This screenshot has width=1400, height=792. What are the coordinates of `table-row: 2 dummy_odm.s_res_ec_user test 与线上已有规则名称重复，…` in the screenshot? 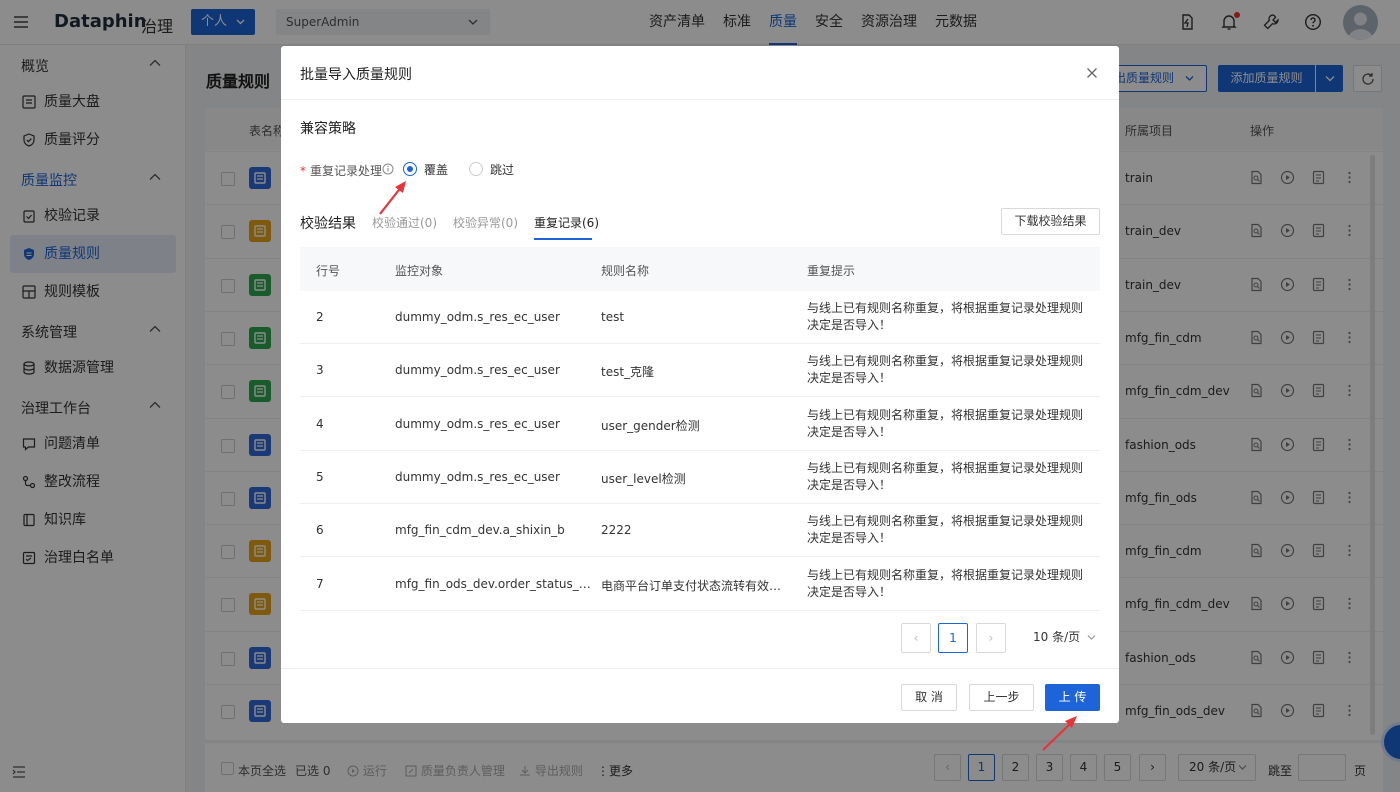 It's located at (700, 317).